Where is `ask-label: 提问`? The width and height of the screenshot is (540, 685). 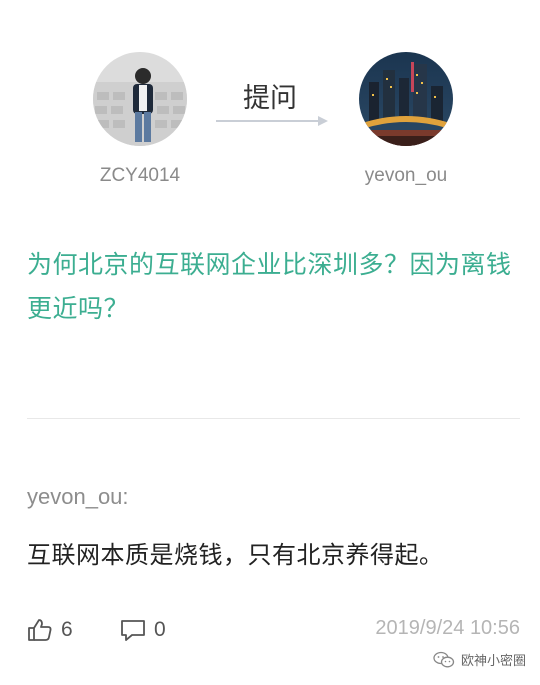
ask-label: 提问 is located at coordinates (270, 98).